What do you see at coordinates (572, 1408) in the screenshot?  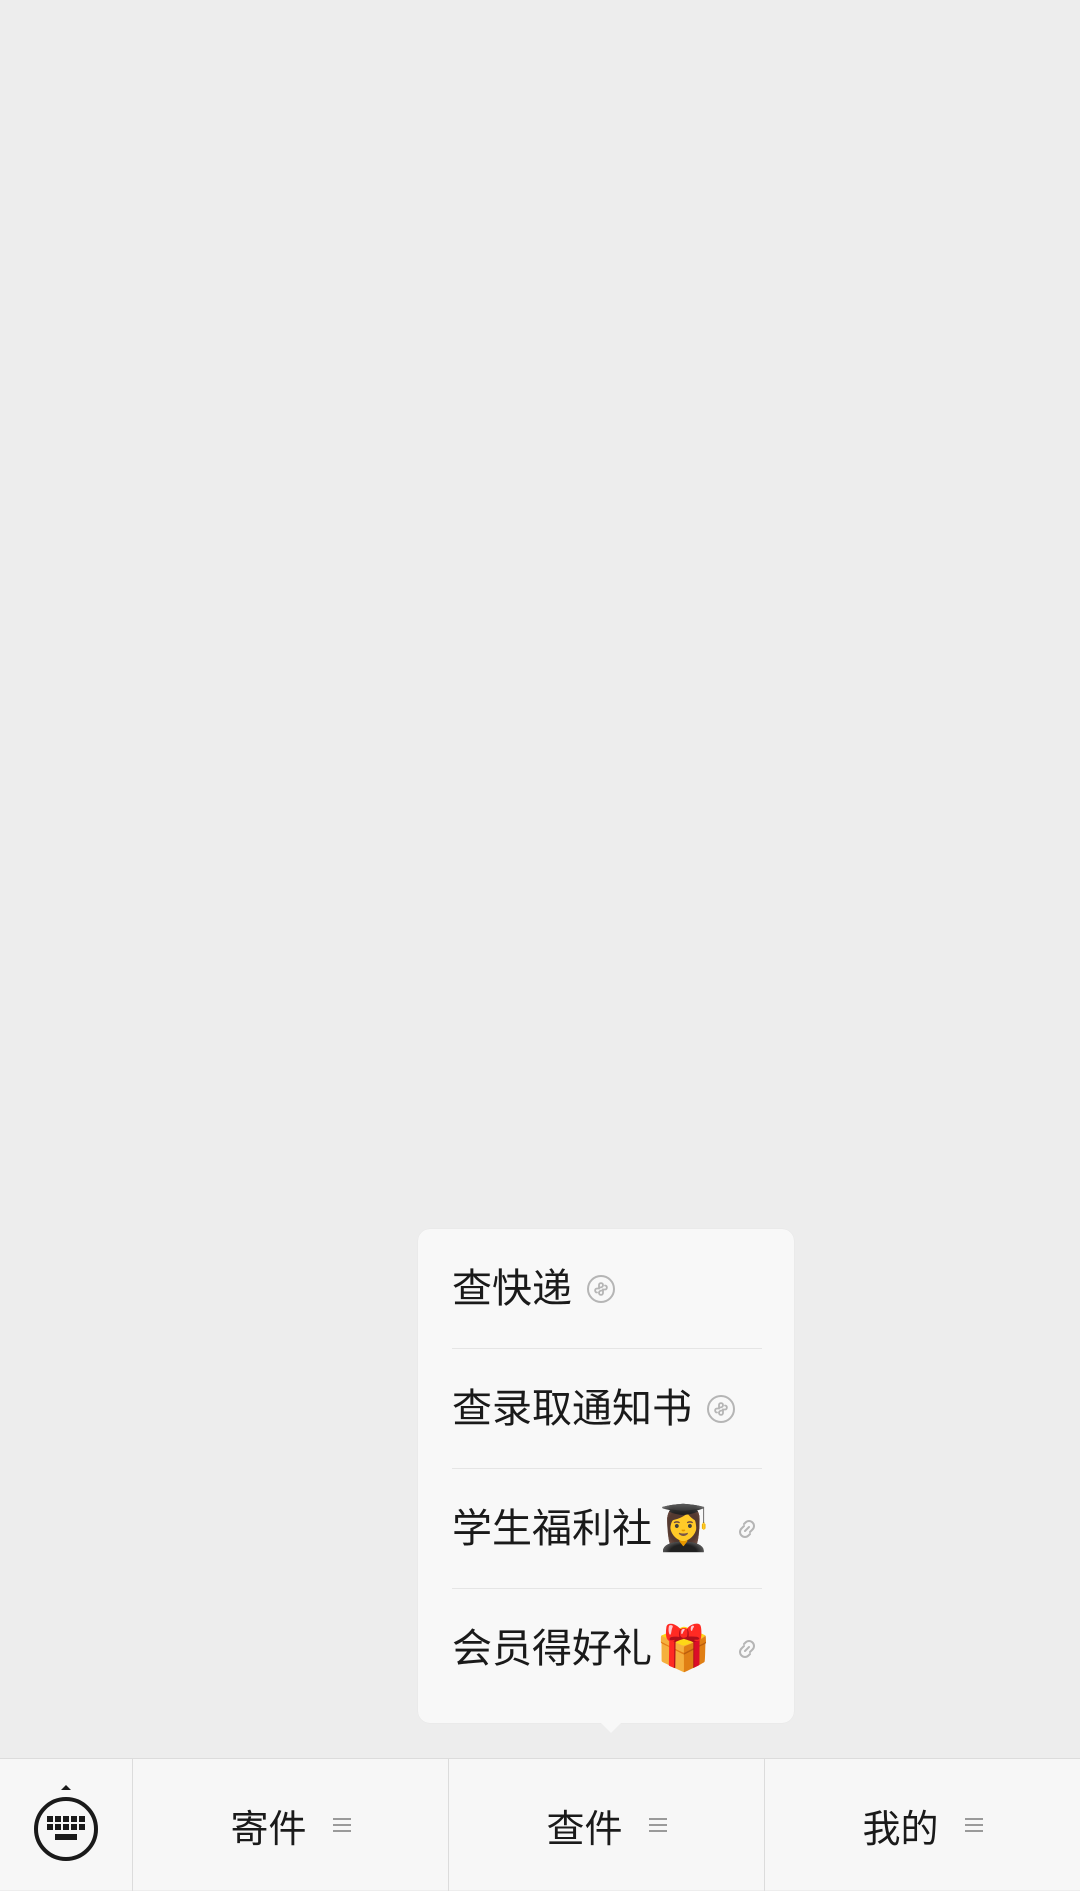 I see `submenu-item-label: 查录取通知书` at bounding box center [572, 1408].